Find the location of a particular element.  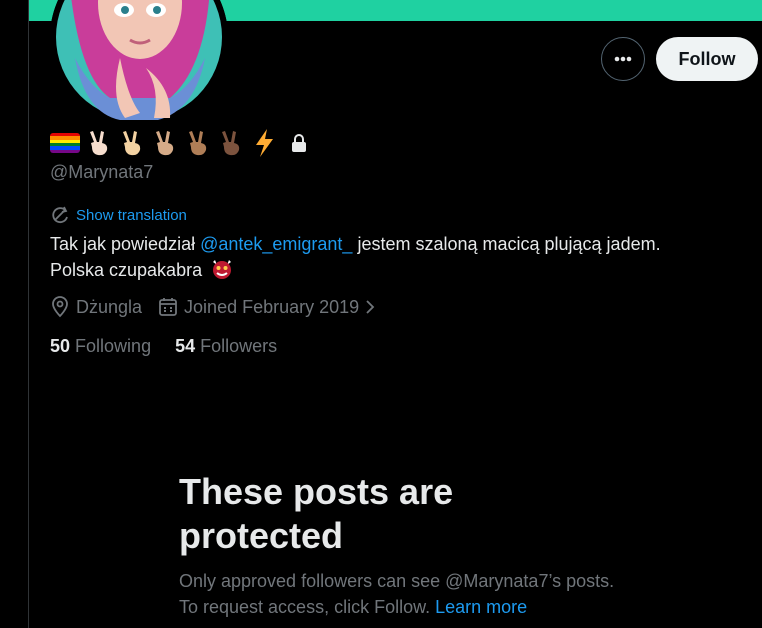

show-translation-label: Show translation is located at coordinates (131, 215).